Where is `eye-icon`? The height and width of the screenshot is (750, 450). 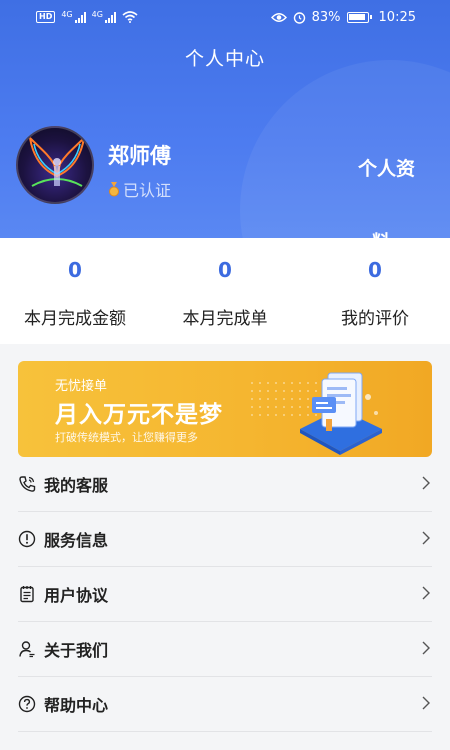
eye-icon is located at coordinates (278, 17).